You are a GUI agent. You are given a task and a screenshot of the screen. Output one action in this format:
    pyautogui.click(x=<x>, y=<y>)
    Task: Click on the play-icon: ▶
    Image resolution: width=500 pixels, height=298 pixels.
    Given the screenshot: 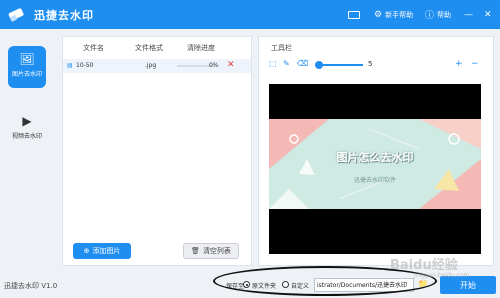 What is the action you would take?
    pyautogui.click(x=27, y=121)
    